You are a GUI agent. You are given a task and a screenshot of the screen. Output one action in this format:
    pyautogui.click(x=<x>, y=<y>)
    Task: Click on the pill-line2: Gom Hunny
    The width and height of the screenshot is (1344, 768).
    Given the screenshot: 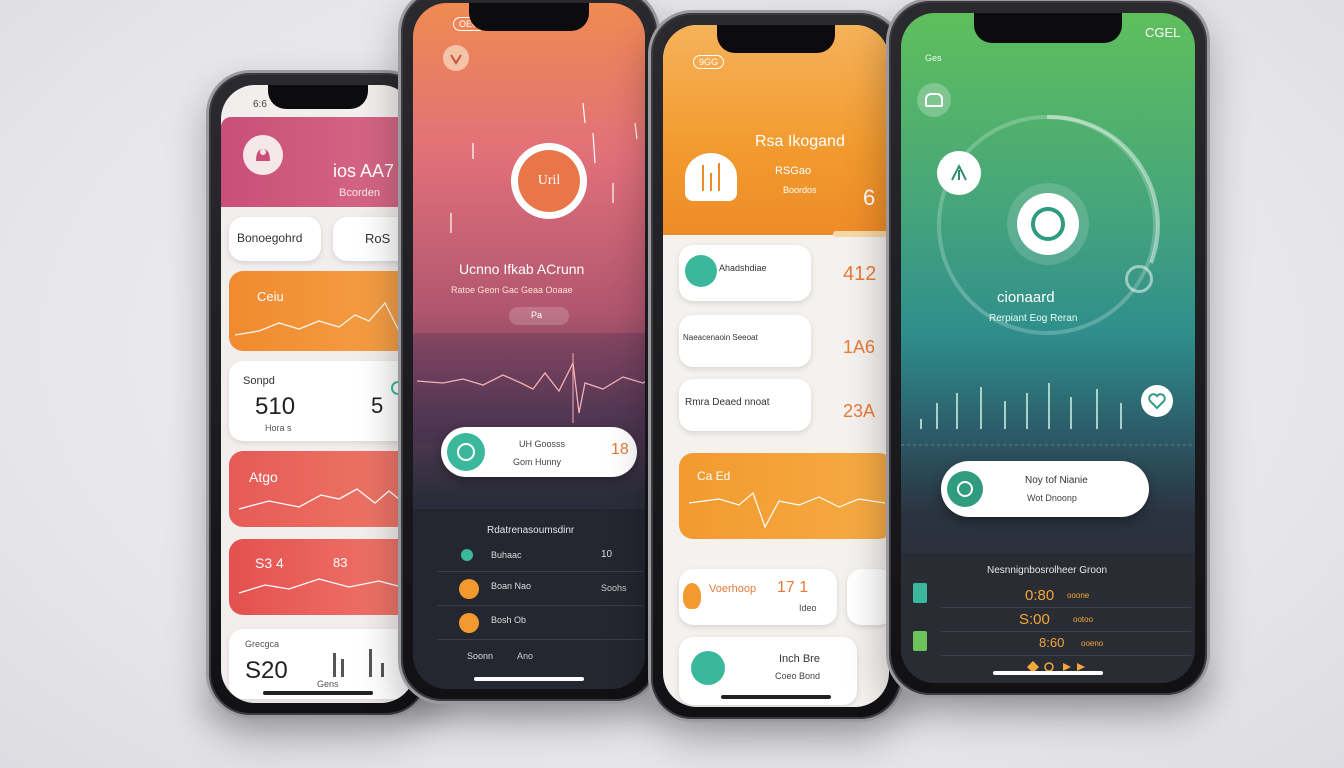 What is the action you would take?
    pyautogui.click(x=537, y=462)
    